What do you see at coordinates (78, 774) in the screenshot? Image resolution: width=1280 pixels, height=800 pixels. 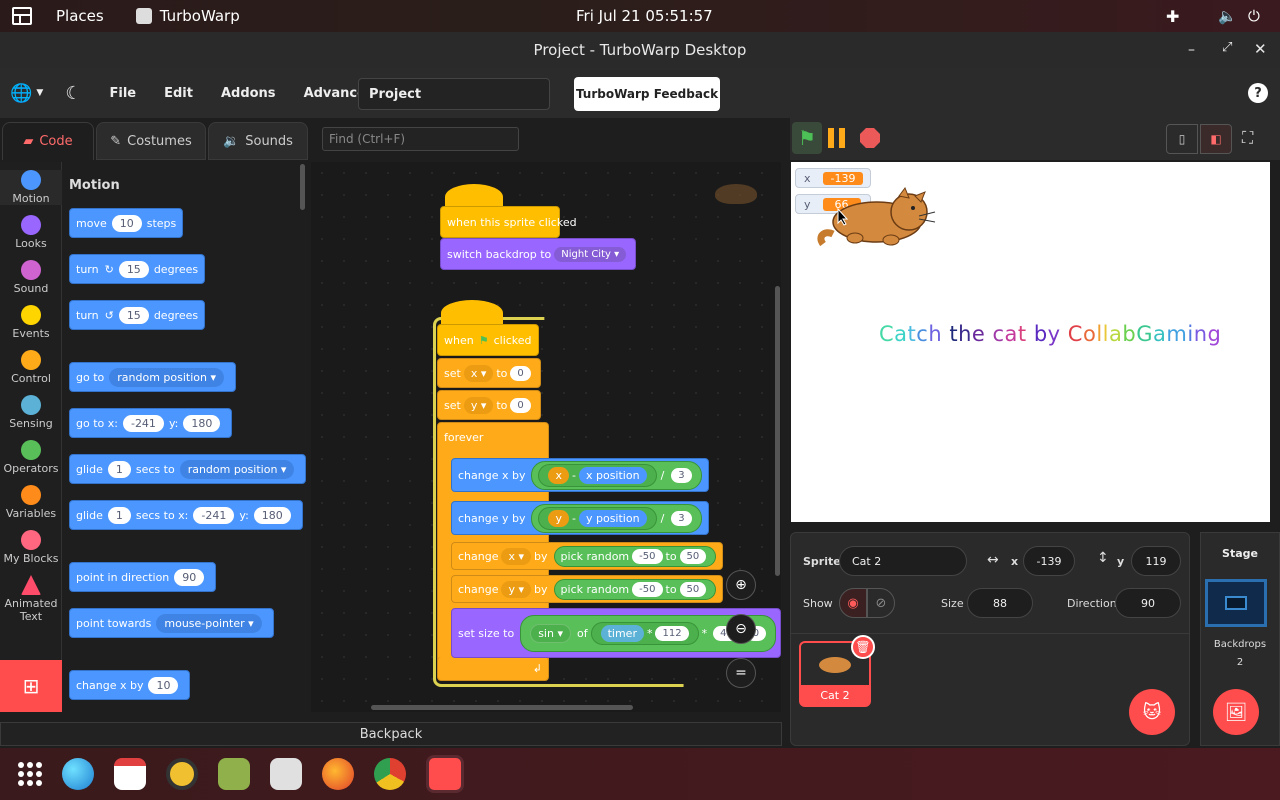 I see `browser-globe-icon` at bounding box center [78, 774].